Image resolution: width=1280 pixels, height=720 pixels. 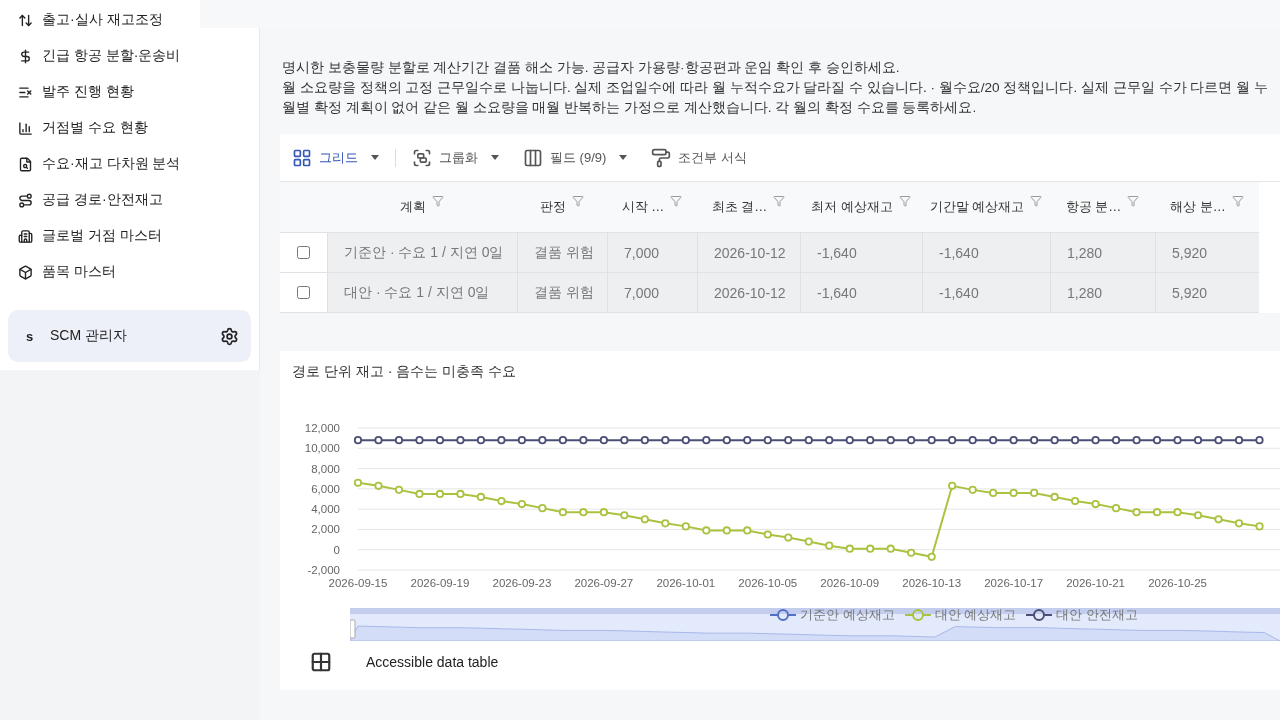 What do you see at coordinates (302, 157) in the screenshot?
I see `grid-icon` at bounding box center [302, 157].